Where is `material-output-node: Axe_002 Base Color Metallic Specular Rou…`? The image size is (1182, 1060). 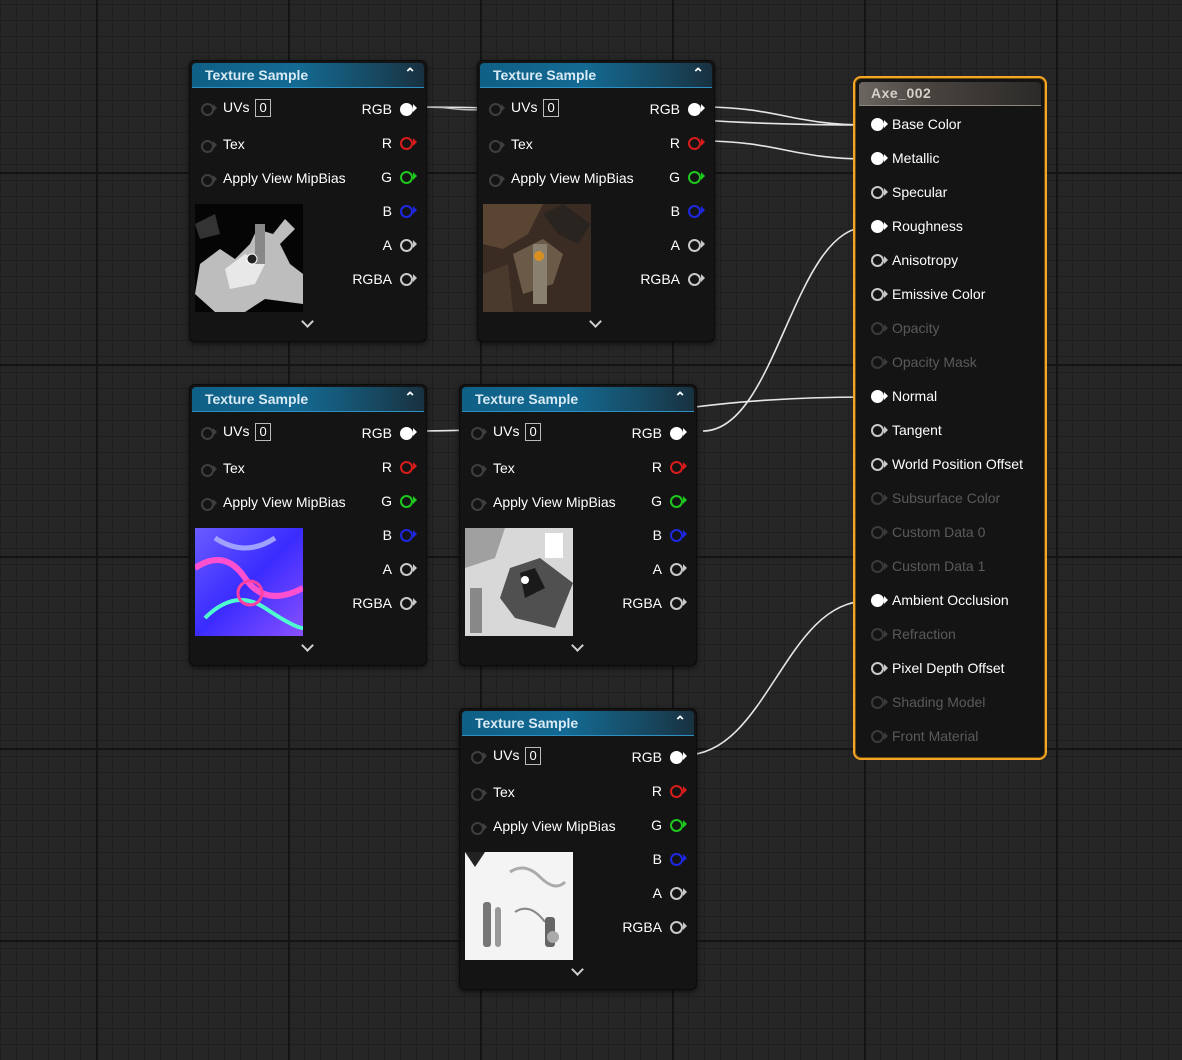
material-output-node: Axe_002 Base Color Metallic Specular Rou… is located at coordinates (950, 418).